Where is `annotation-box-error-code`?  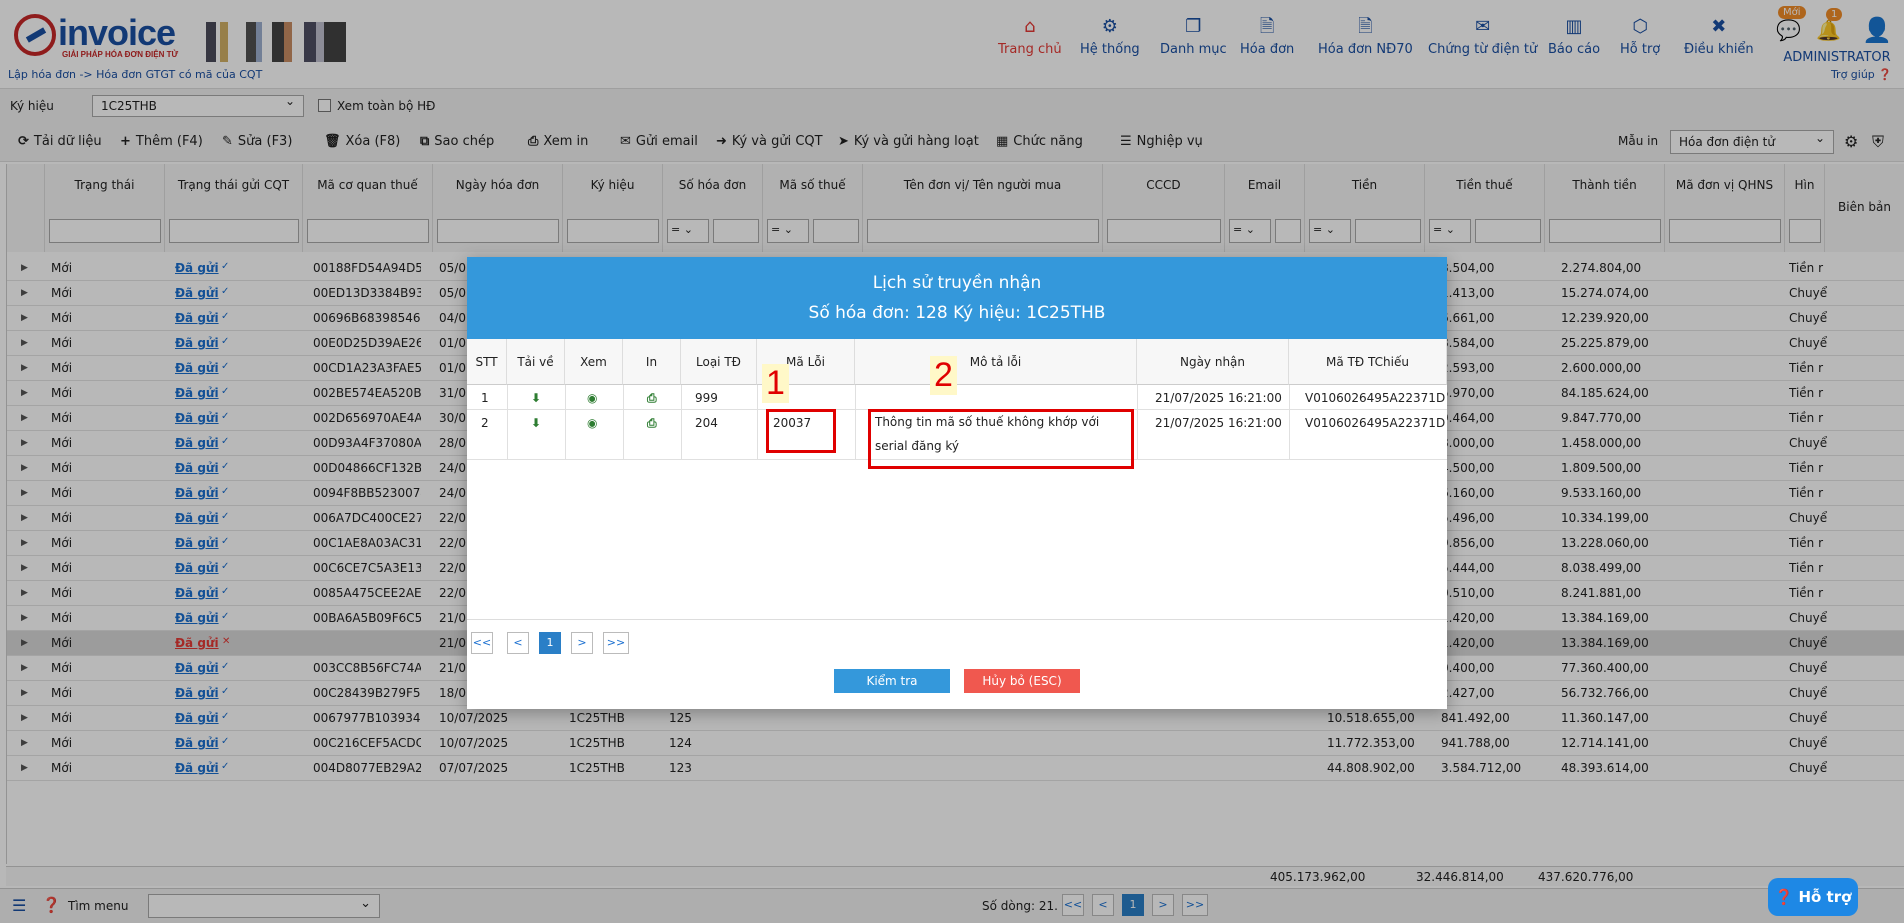
annotation-box-error-code is located at coordinates (801, 431).